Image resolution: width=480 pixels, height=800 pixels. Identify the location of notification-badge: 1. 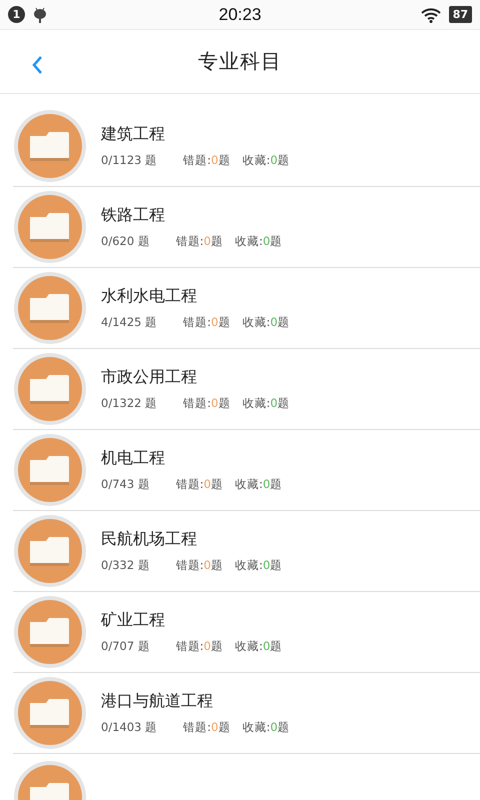
(16, 15).